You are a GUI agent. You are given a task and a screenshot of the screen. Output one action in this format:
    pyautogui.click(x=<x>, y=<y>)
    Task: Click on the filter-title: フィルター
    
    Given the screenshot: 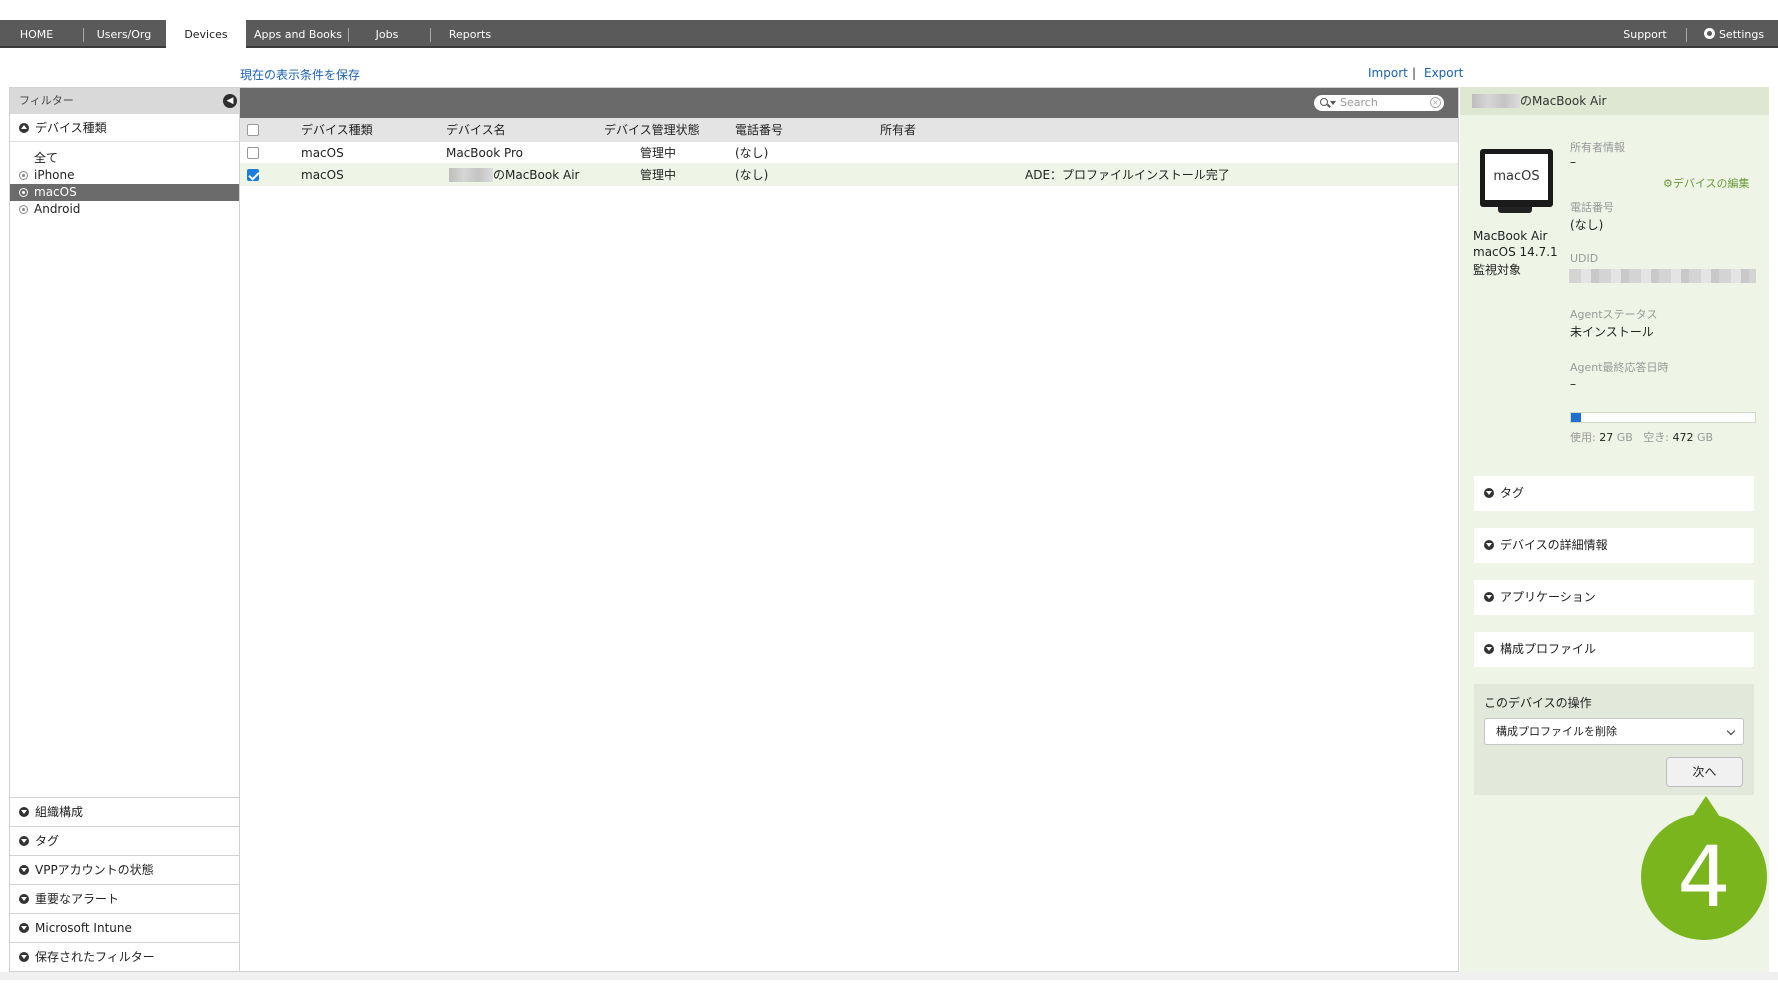 What is the action you would take?
    pyautogui.click(x=46, y=100)
    